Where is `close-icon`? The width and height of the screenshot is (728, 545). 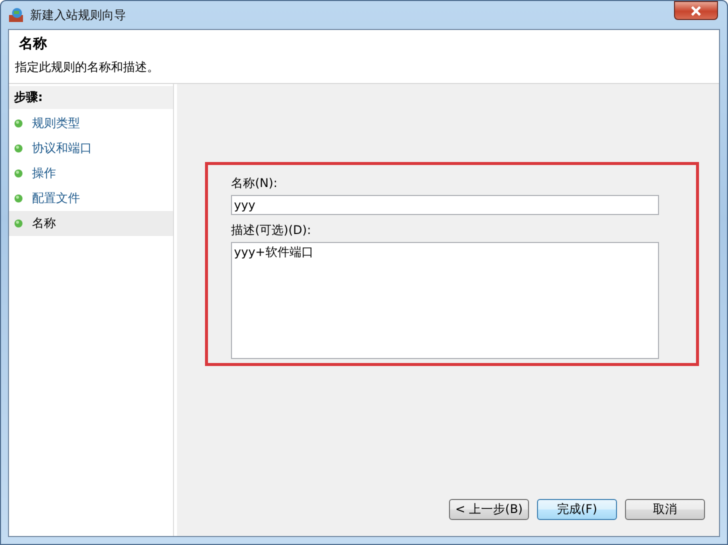
close-icon is located at coordinates (696, 11).